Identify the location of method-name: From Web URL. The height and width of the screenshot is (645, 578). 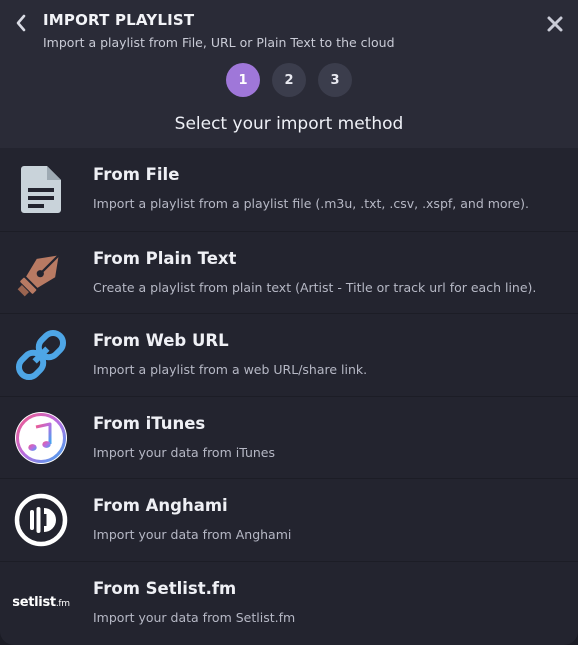
(161, 340).